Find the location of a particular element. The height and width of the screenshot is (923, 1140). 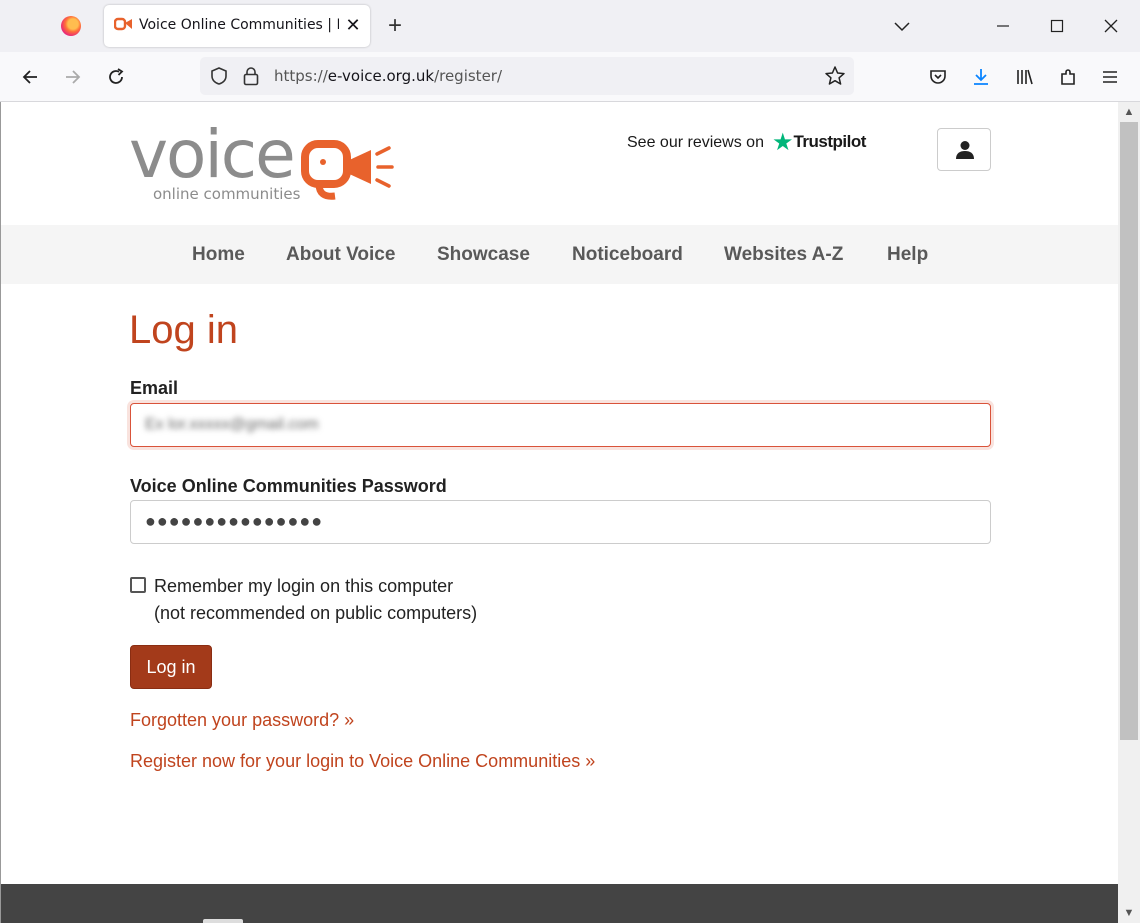

url-text: https://e-voice.org.uk/register/ is located at coordinates (388, 76).